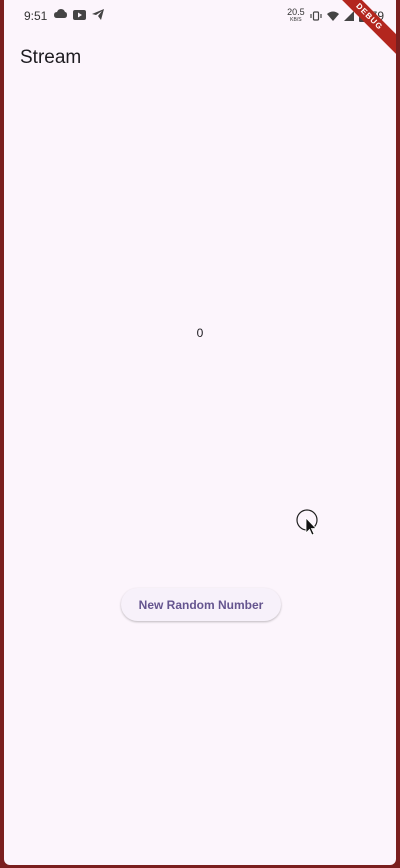 The image size is (400, 868). I want to click on net-speed: 20.5 KB/S, so click(296, 16).